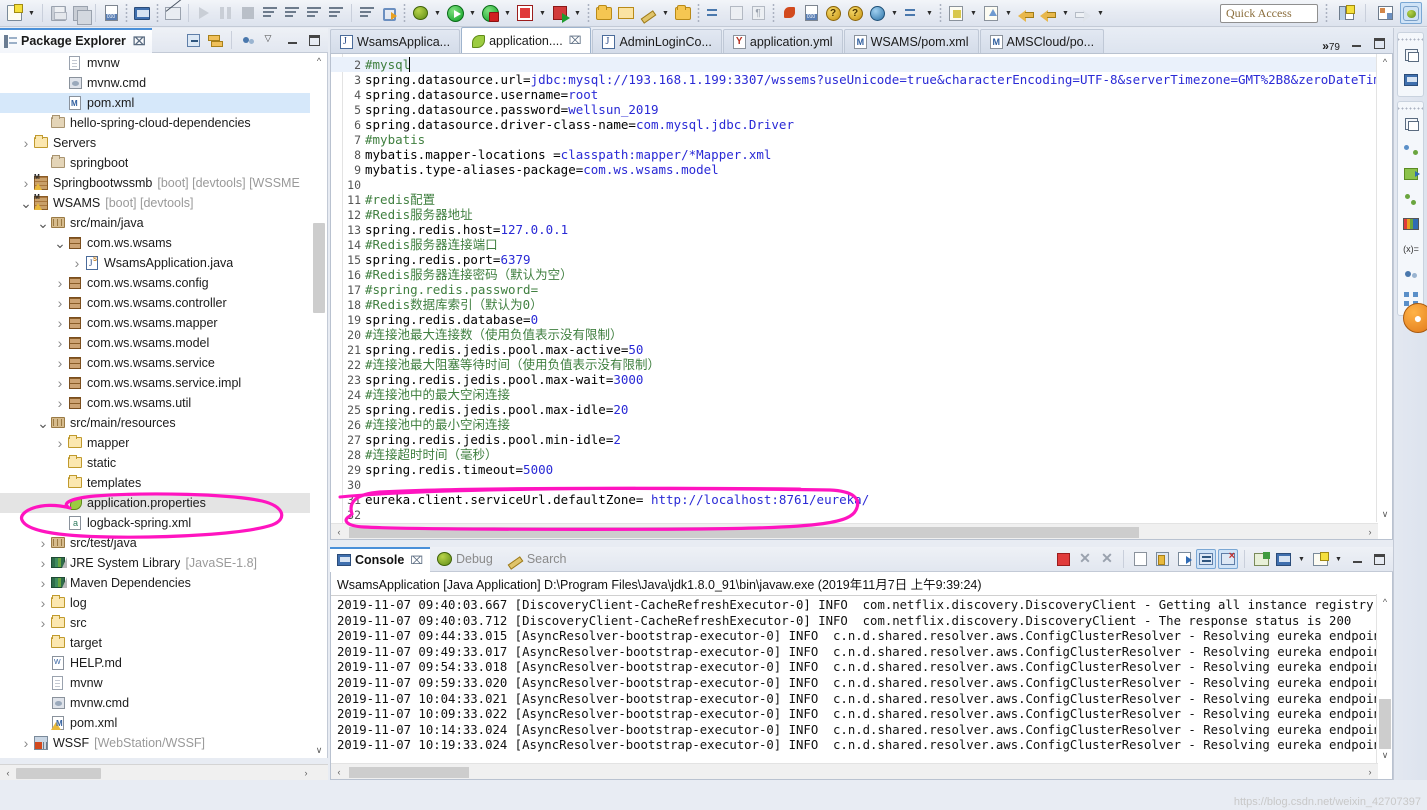 The image size is (1427, 810). Describe the element at coordinates (336, 13) in the screenshot. I see `step-last-icon` at that location.